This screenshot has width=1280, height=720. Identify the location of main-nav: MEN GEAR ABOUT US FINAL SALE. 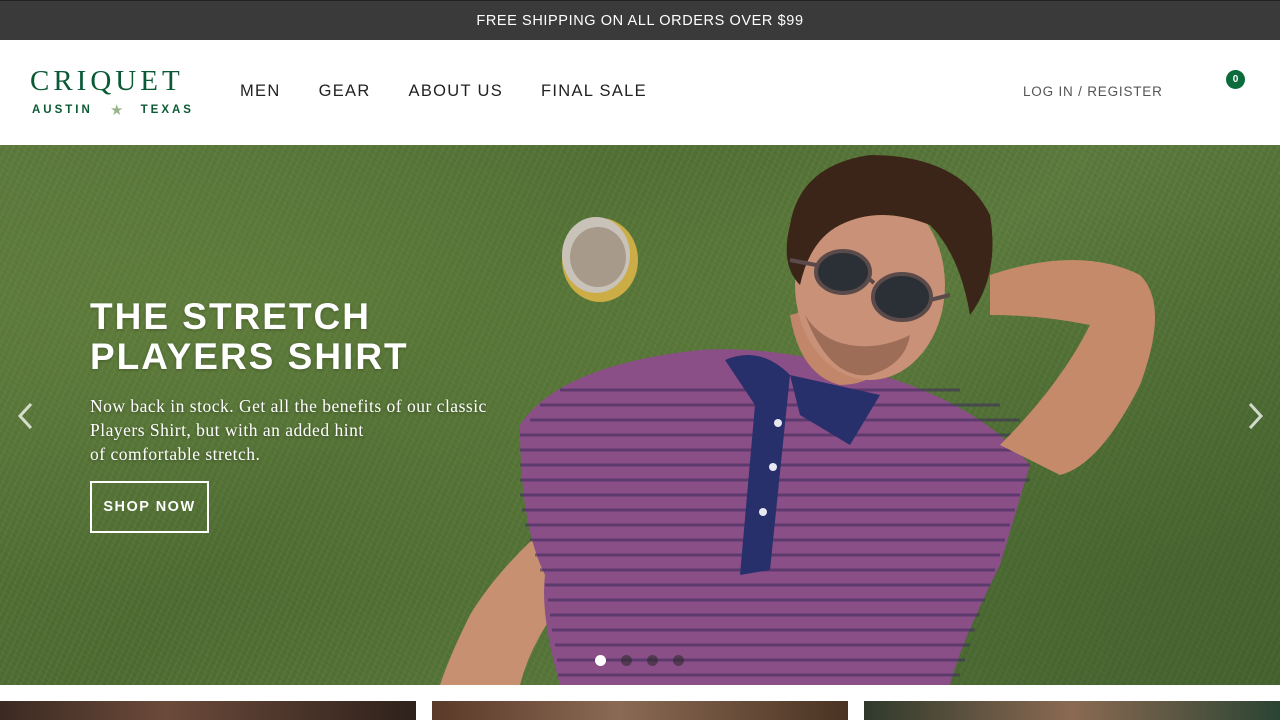
(462, 91).